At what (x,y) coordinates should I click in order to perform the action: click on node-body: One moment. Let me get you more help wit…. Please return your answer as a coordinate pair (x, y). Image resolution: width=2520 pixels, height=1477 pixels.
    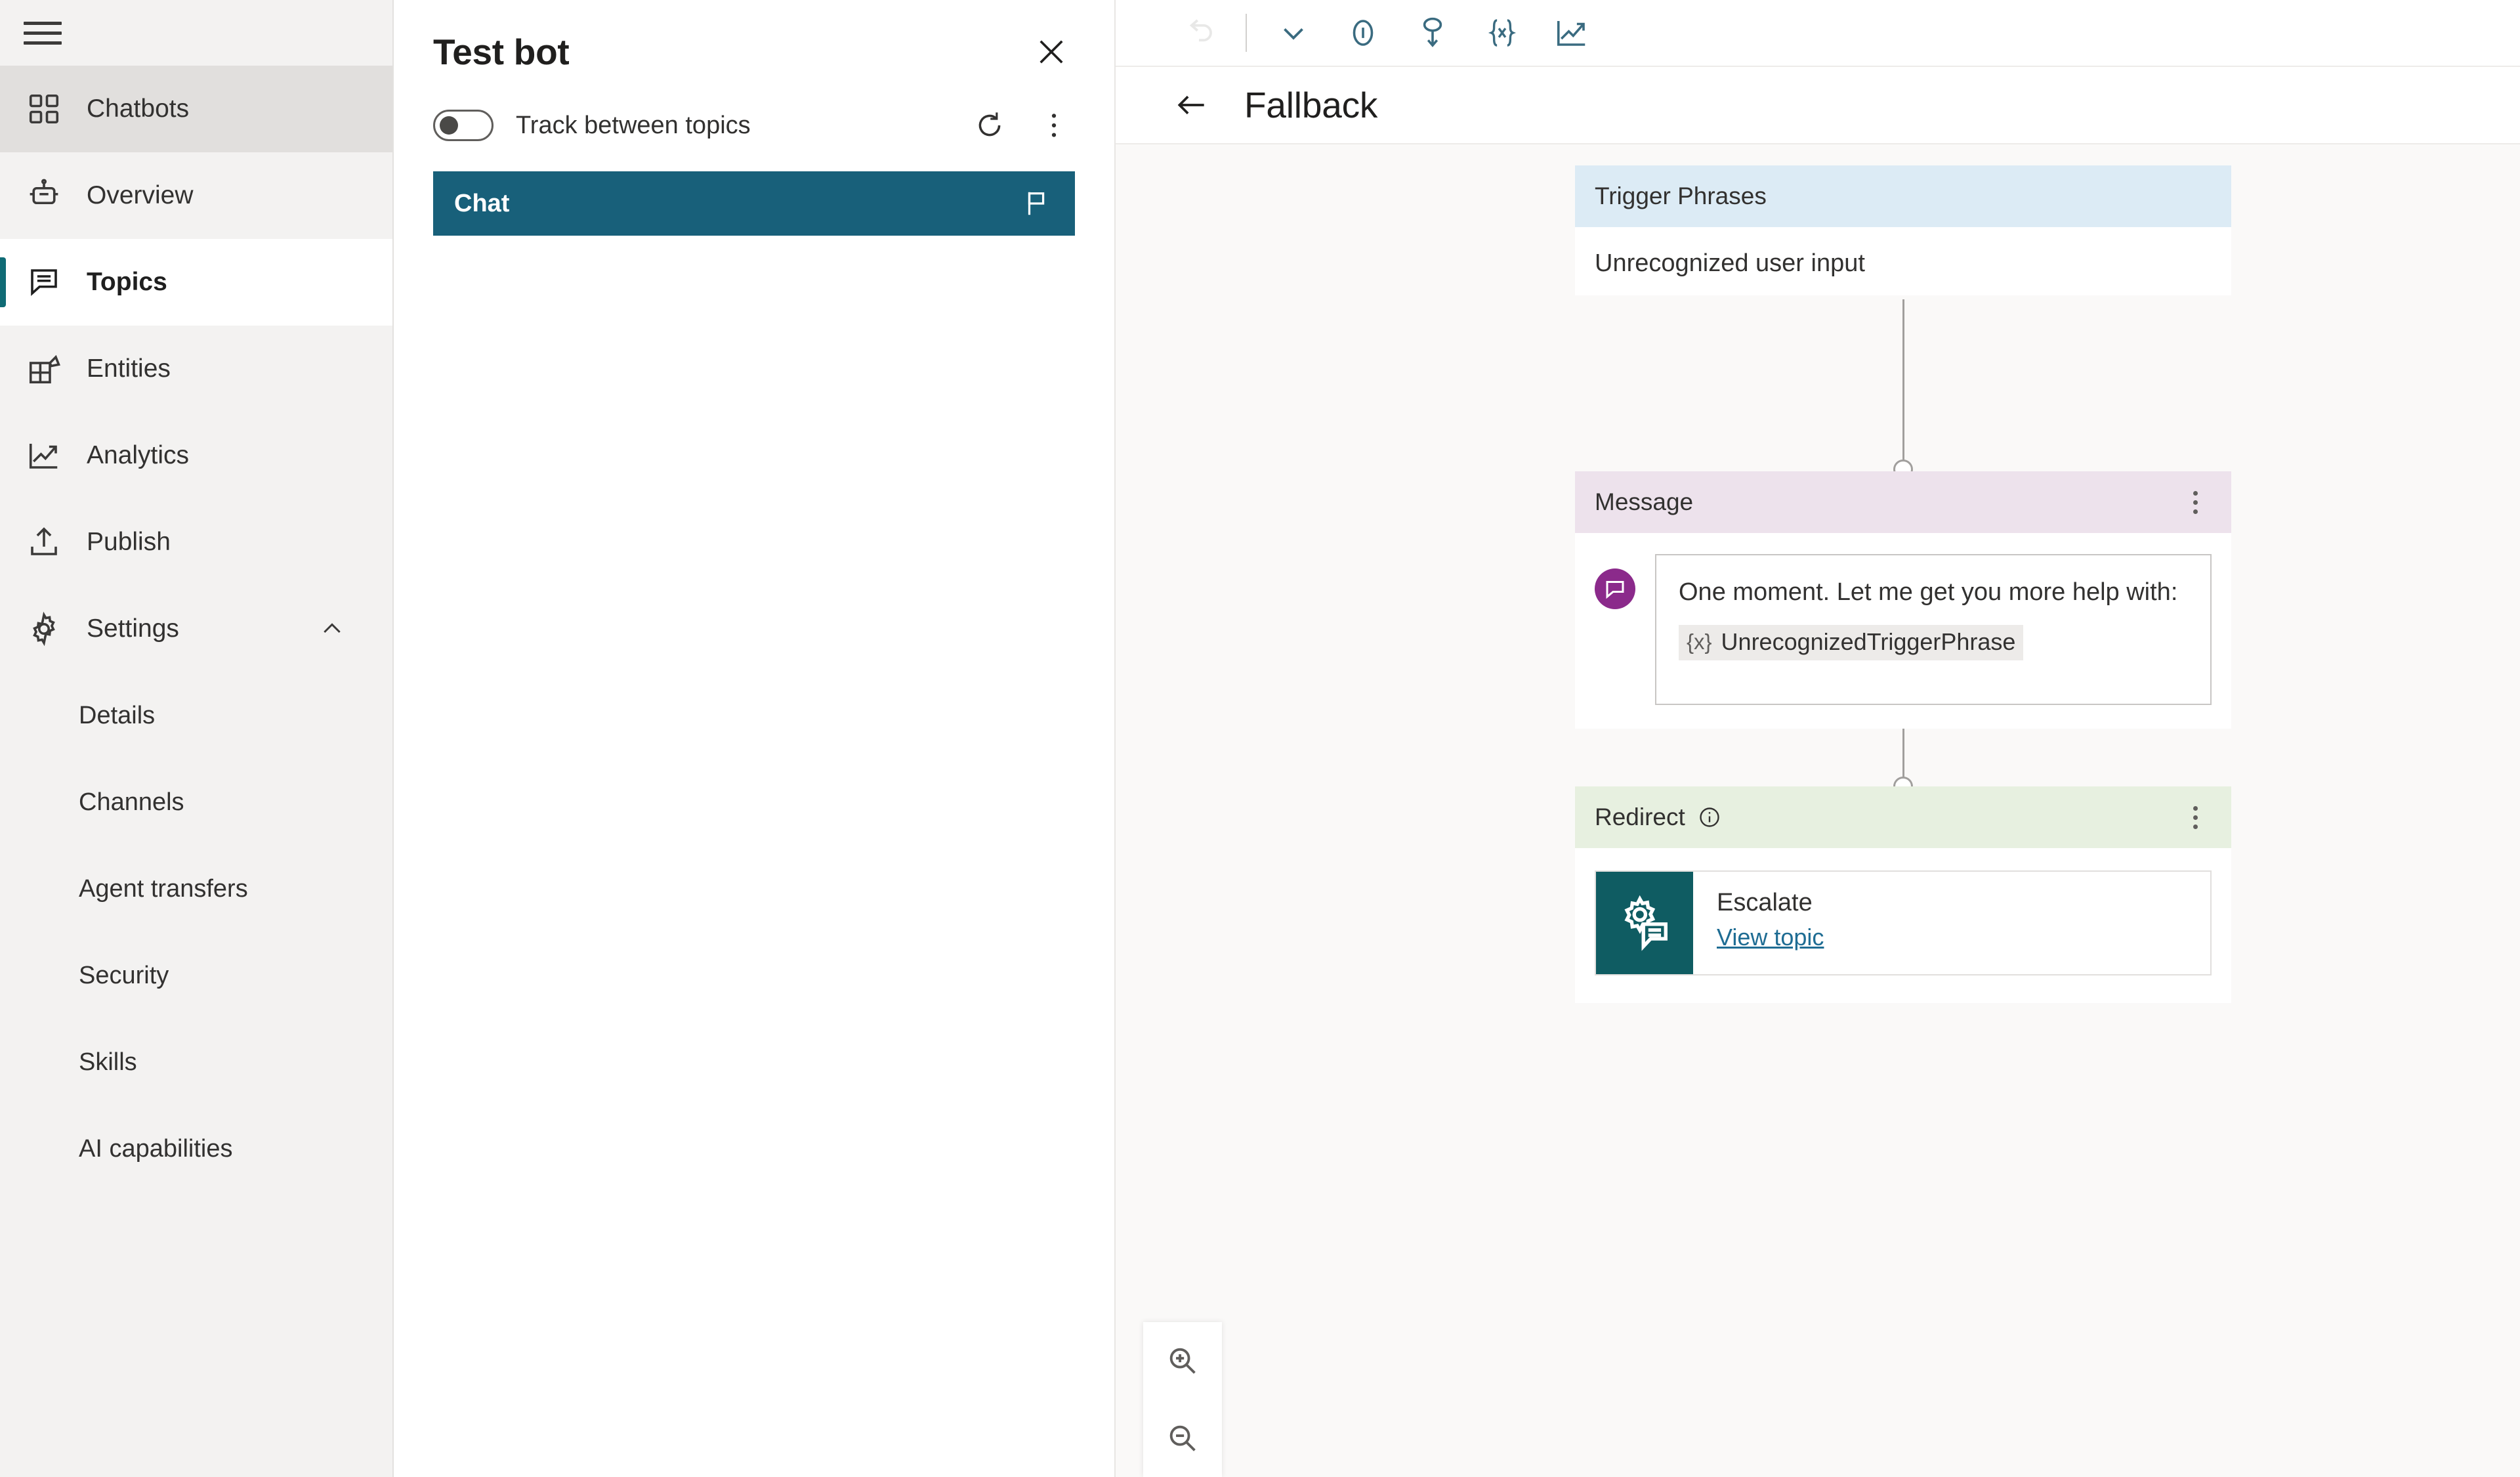
    Looking at the image, I should click on (1903, 631).